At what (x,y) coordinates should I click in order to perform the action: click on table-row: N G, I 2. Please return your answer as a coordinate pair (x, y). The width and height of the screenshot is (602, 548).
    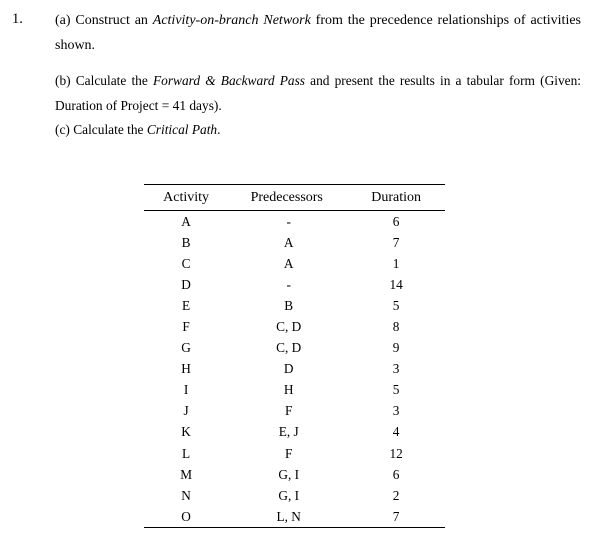
    Looking at the image, I should click on (294, 495).